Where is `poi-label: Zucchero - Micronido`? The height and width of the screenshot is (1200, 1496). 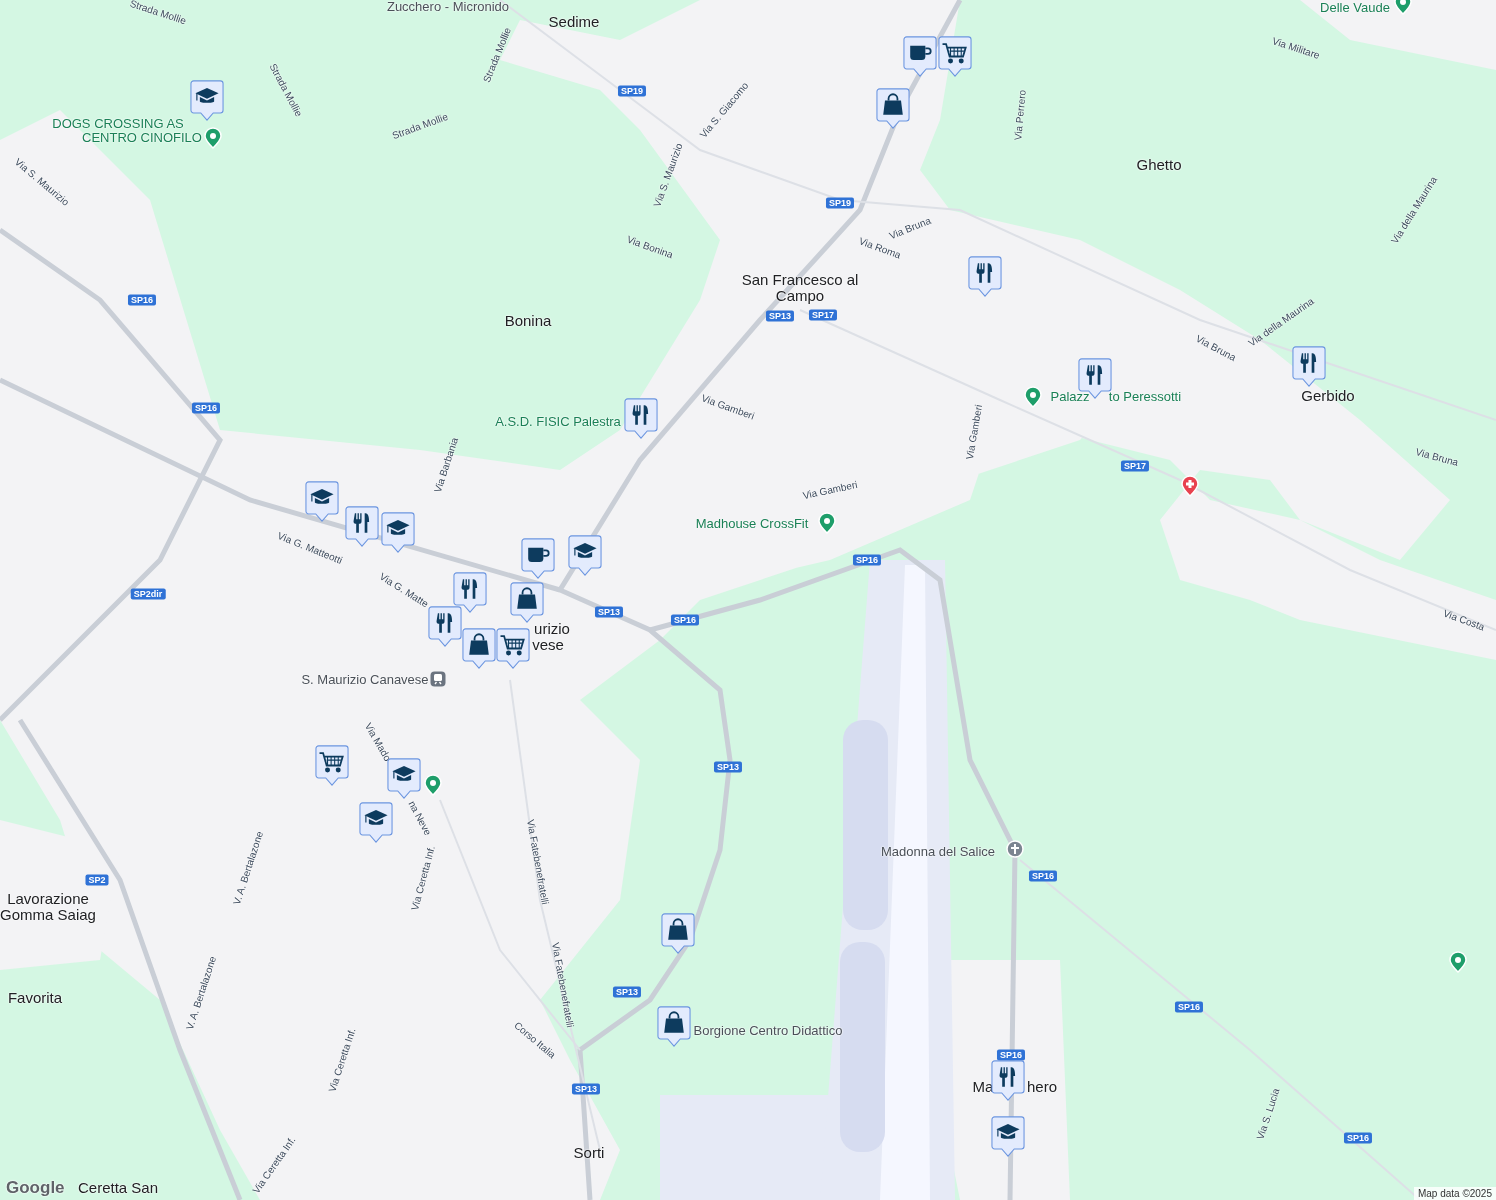 poi-label: Zucchero - Micronido is located at coordinates (448, 7).